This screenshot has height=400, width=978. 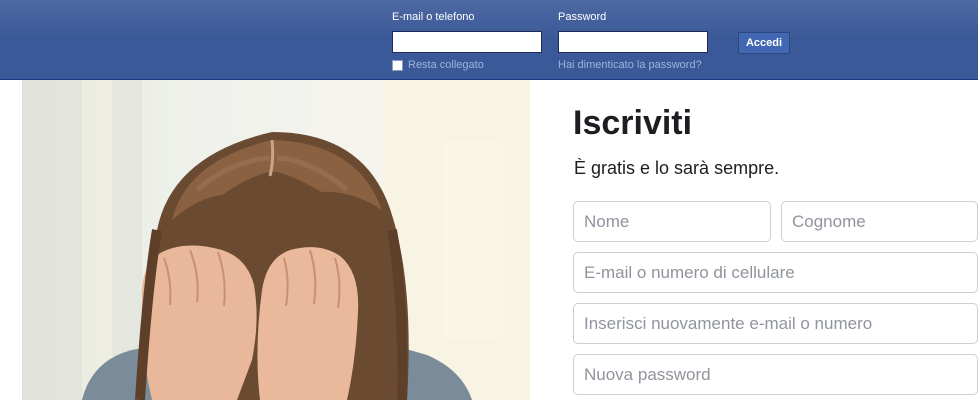 What do you see at coordinates (764, 43) in the screenshot?
I see `login-button: Accedi` at bounding box center [764, 43].